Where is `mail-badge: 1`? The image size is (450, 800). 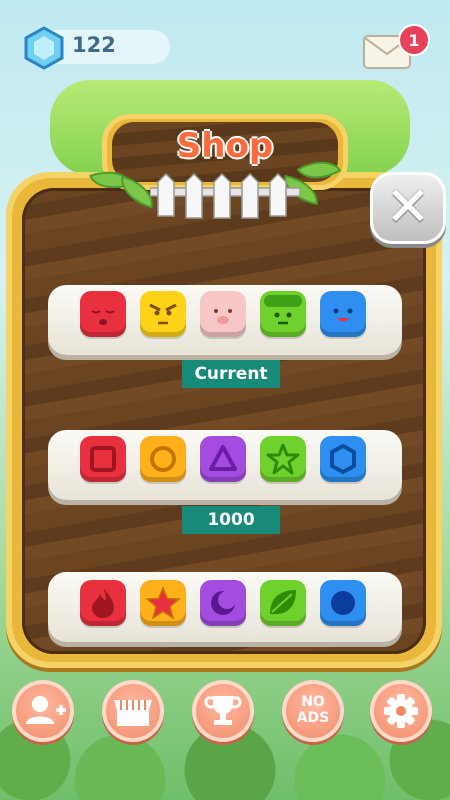
mail-badge: 1 is located at coordinates (414, 40).